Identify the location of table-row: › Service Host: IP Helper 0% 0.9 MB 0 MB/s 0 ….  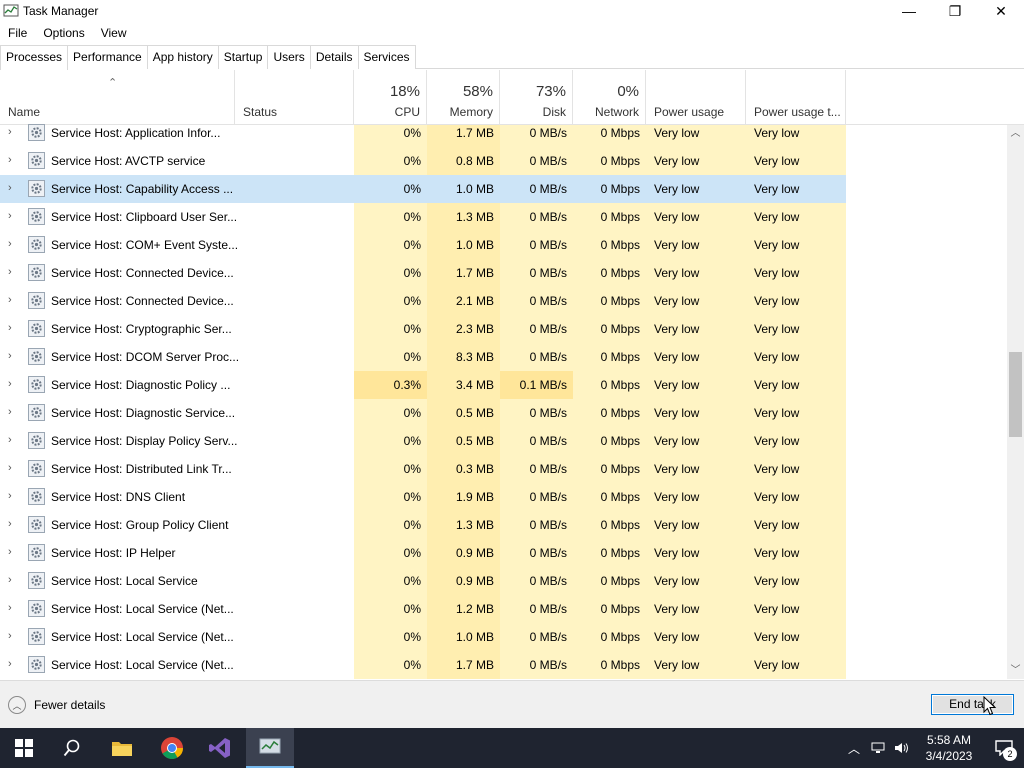
(503, 553).